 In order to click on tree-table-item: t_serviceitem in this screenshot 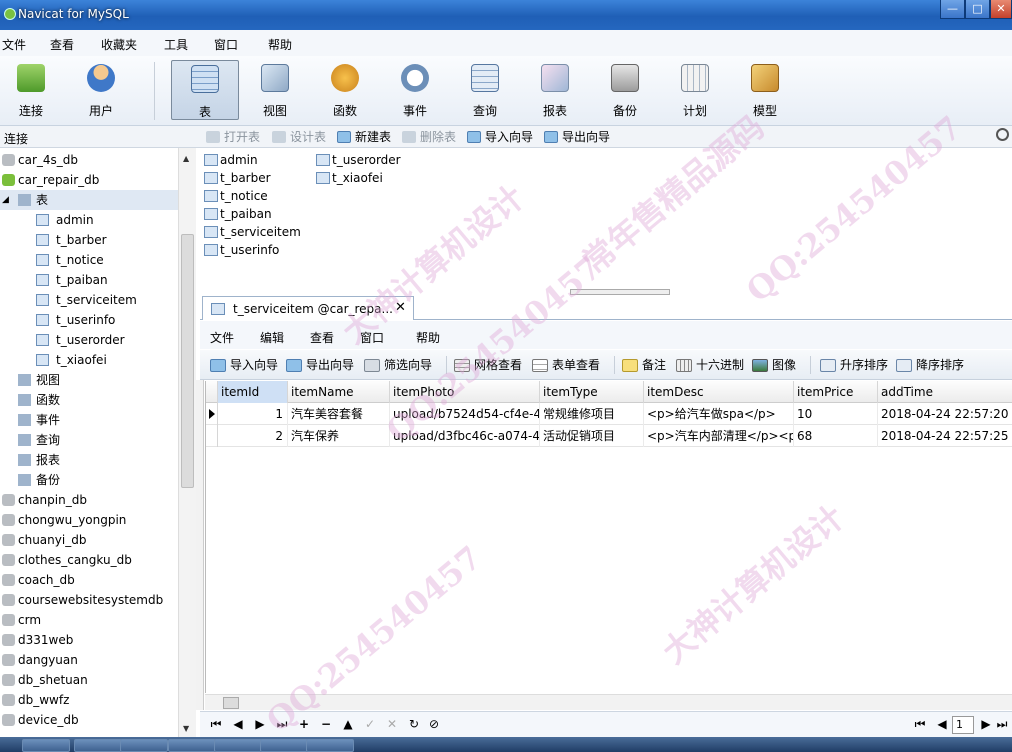, I will do `click(89, 300)`.